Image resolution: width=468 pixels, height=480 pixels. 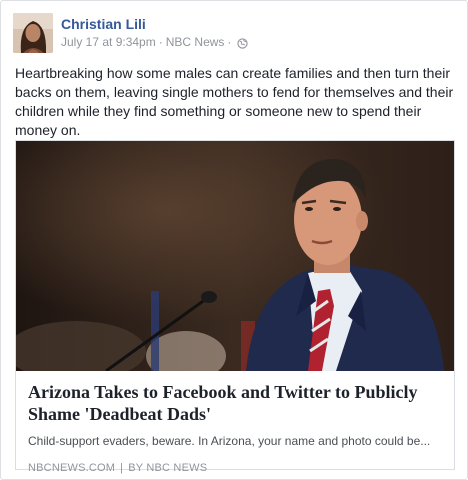 I want to click on link-source: NBCNEWS.COM | BY NBC NEWS, so click(x=235, y=468).